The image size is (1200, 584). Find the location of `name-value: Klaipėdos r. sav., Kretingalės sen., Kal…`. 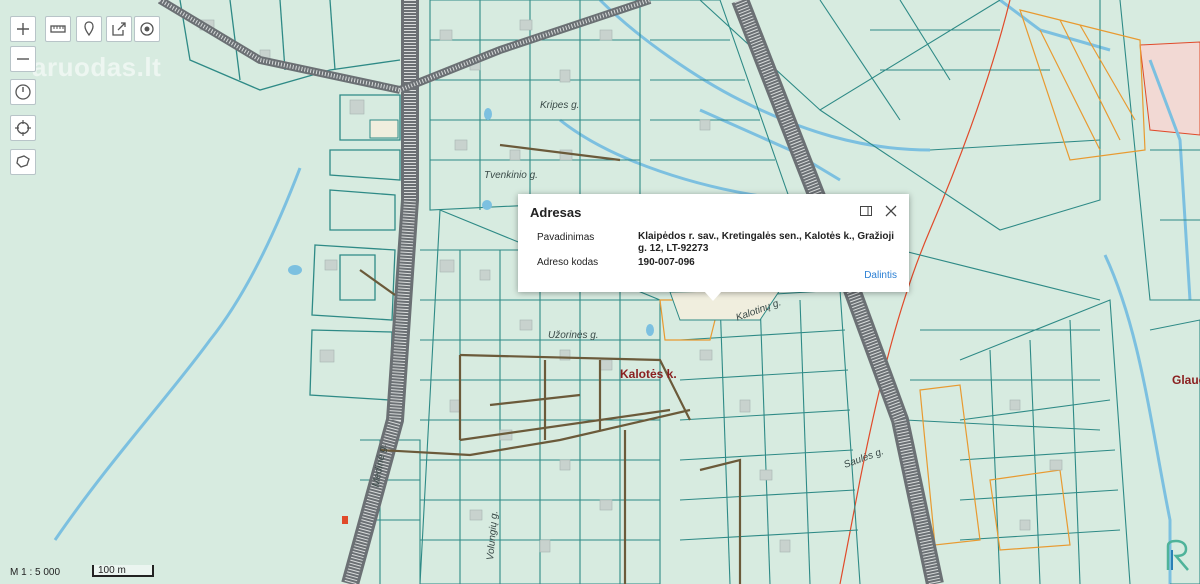

name-value: Klaipėdos r. sav., Kretingalės sen., Kal… is located at coordinates (766, 242).